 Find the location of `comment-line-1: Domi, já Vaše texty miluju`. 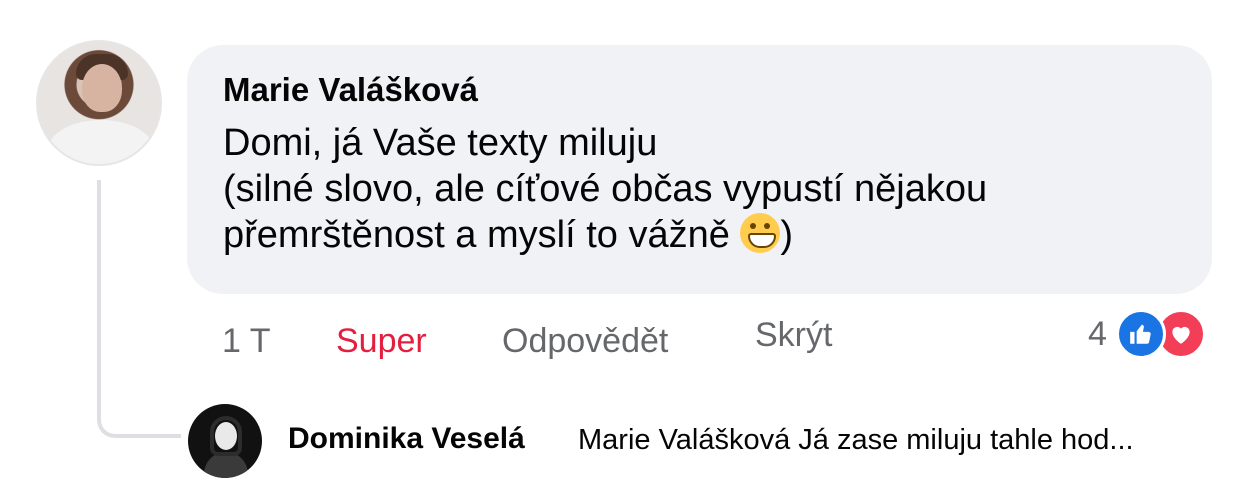

comment-line-1: Domi, já Vaše texty miluju is located at coordinates (440, 142).